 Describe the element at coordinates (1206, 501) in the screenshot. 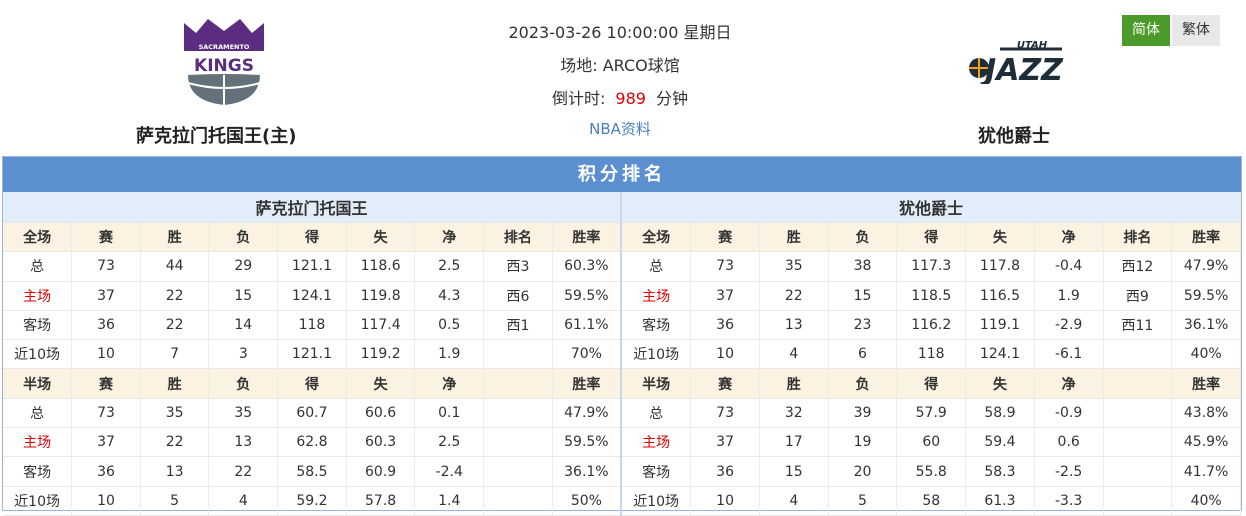

I see `table-cell: 40%` at that location.